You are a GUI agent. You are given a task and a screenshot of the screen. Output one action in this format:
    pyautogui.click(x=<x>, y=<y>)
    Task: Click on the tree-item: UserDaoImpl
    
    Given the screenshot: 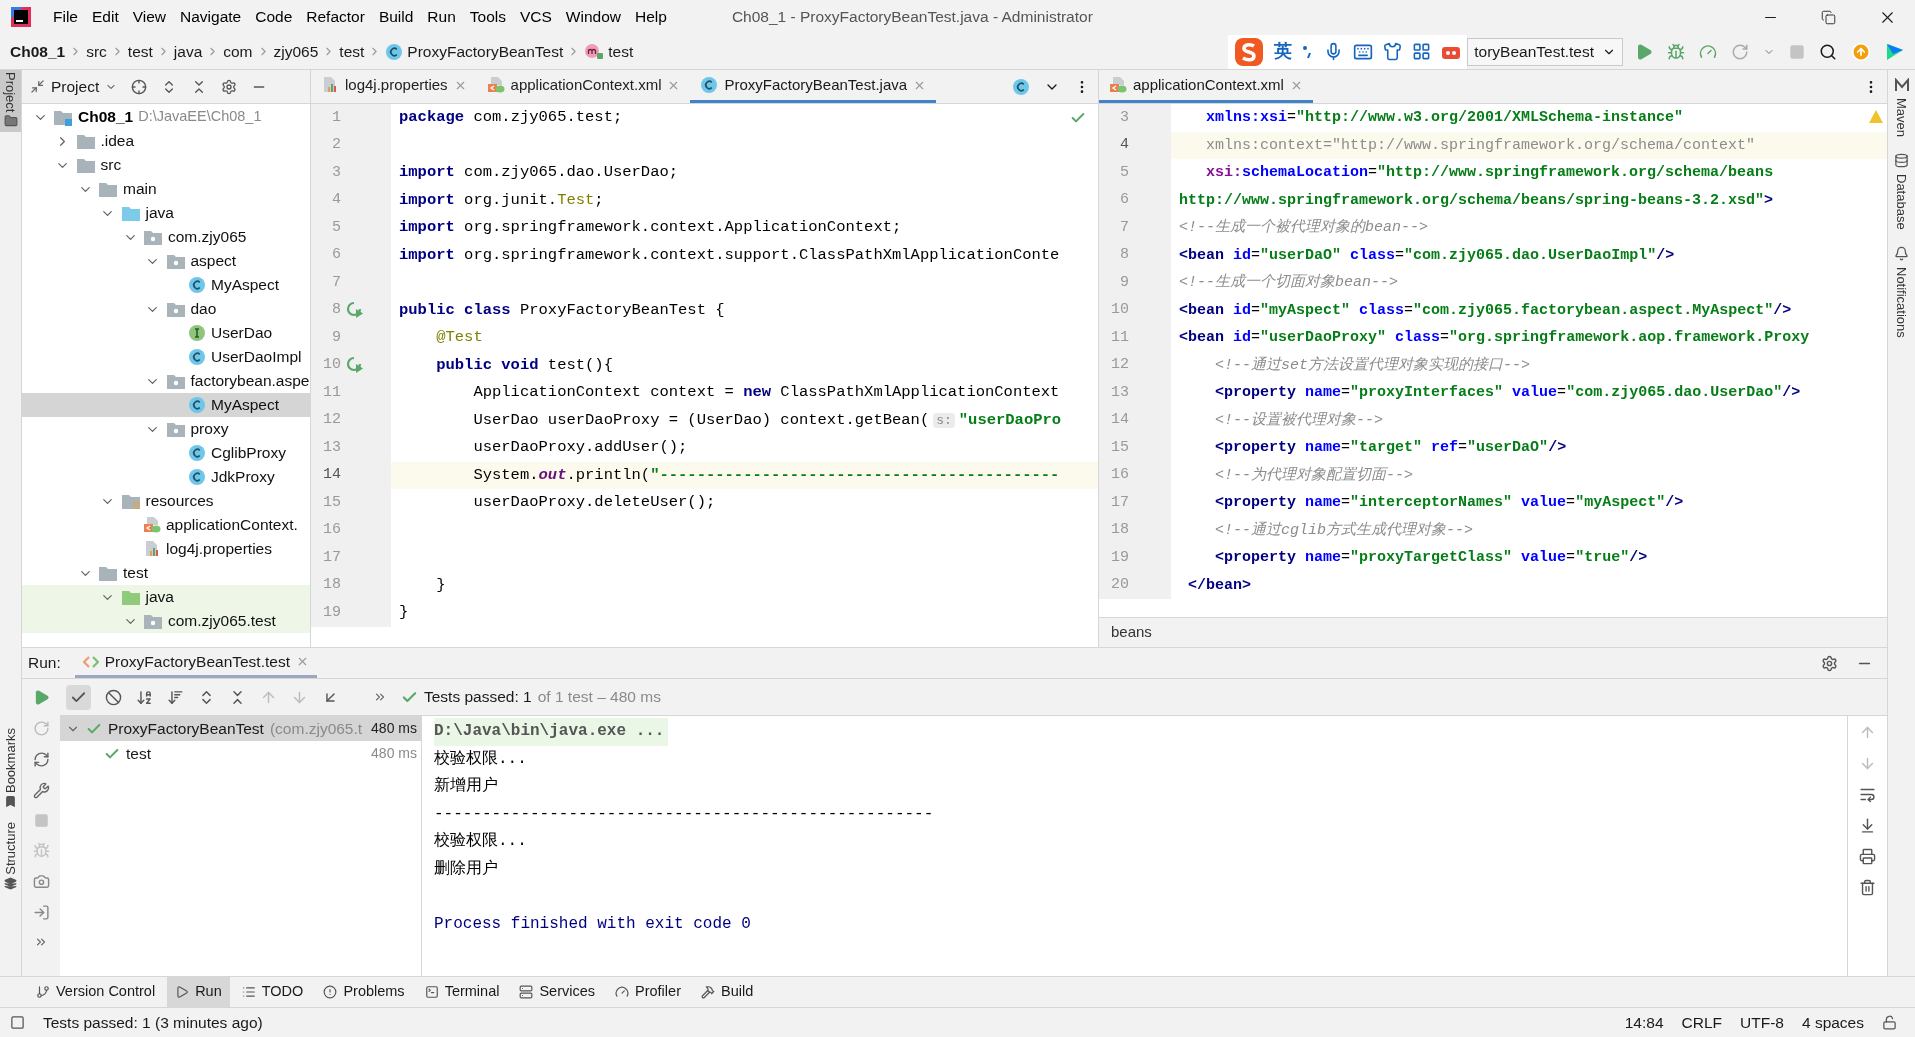 What is the action you would take?
    pyautogui.click(x=166, y=357)
    